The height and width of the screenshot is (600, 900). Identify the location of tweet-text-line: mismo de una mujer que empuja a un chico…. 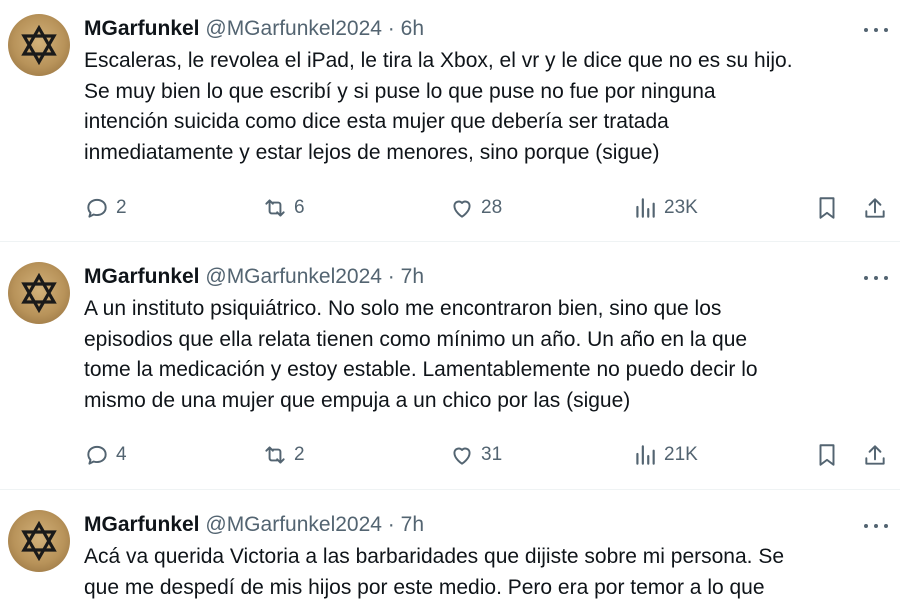
(357, 400).